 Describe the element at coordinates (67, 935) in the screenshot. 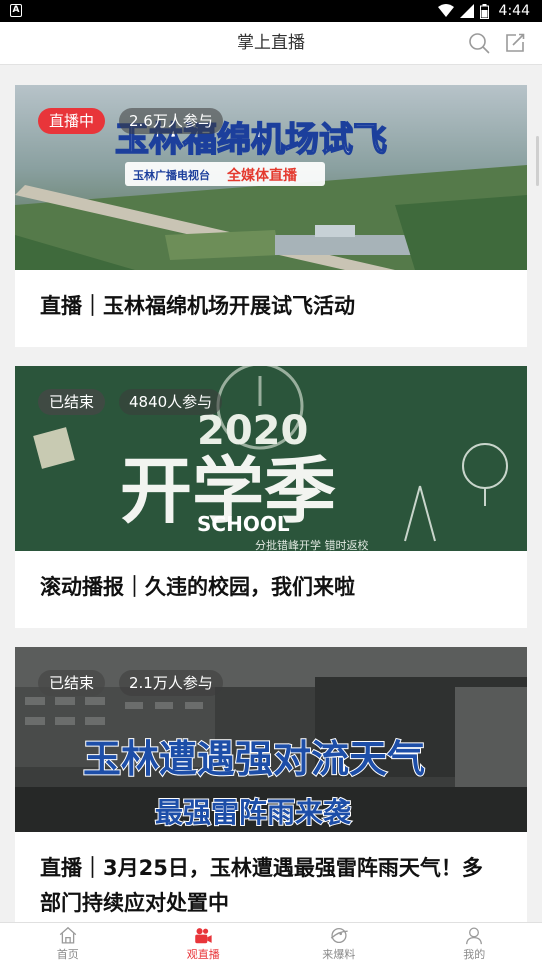

I see `home-icon` at that location.